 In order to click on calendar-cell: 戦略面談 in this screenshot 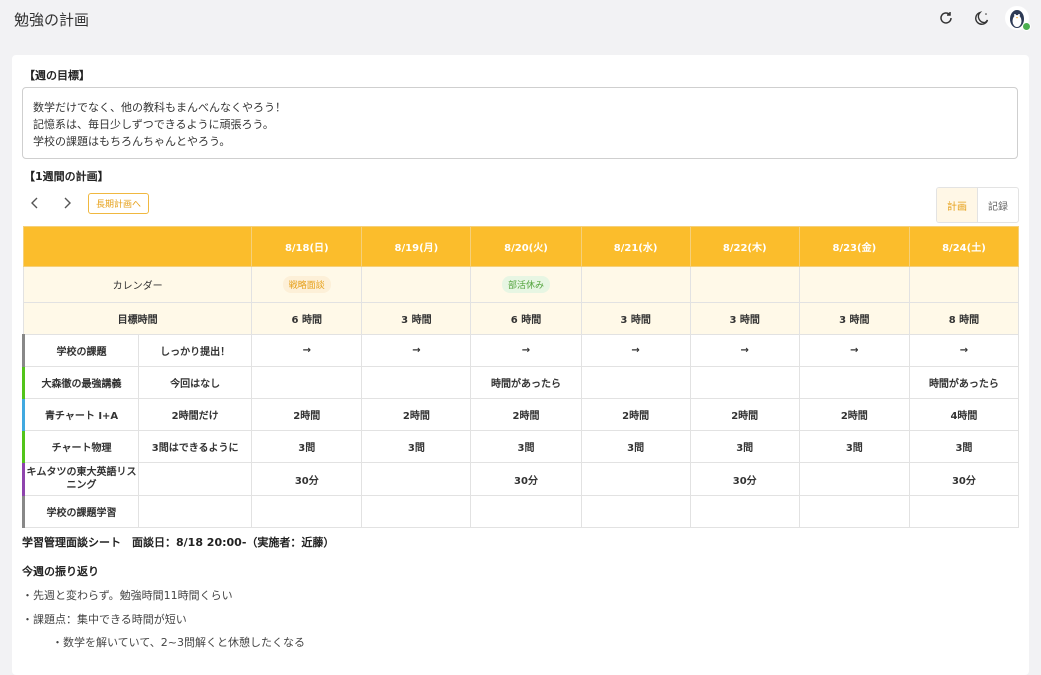, I will do `click(307, 284)`.